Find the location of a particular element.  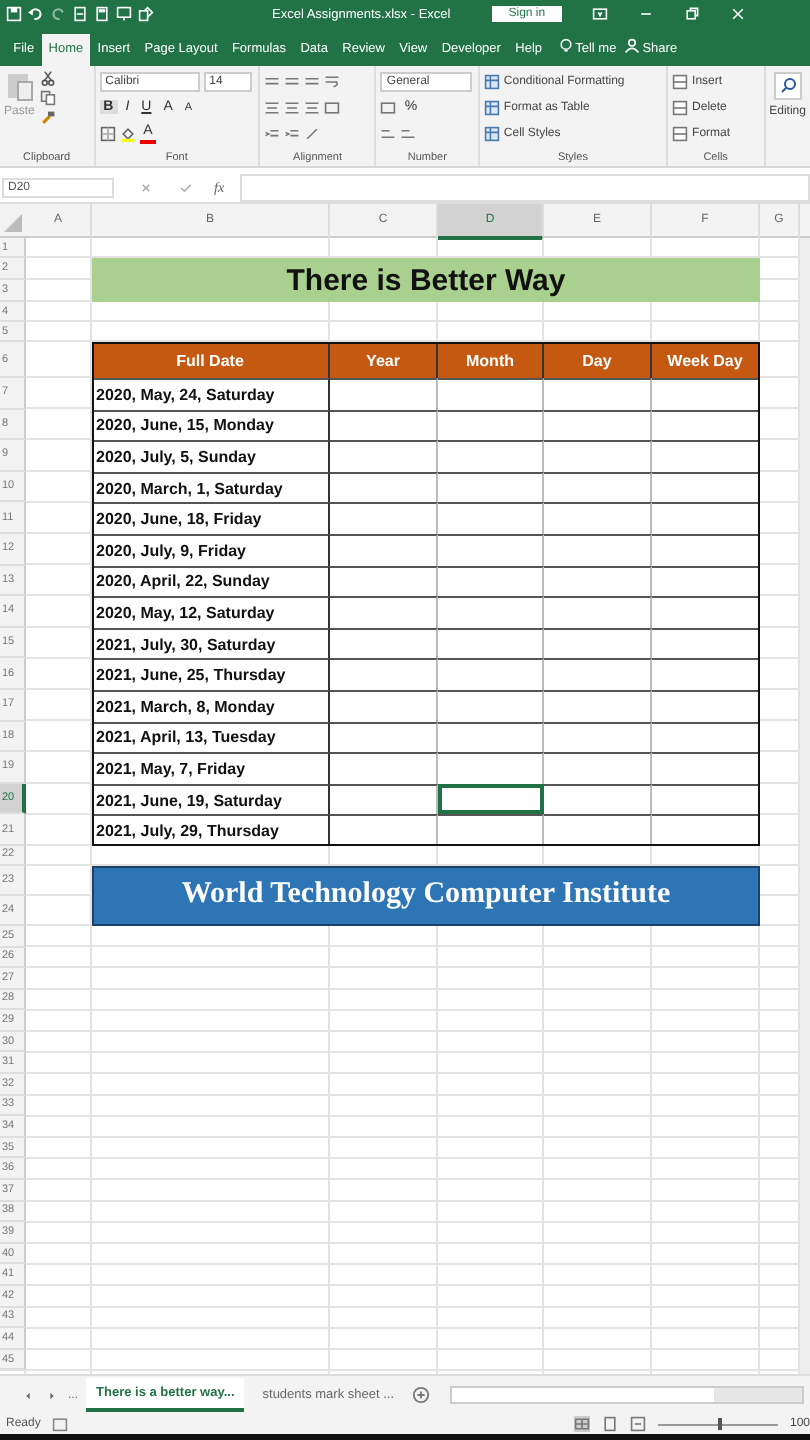

table-cell: 2021, May, 7, Friday is located at coordinates (211, 768).